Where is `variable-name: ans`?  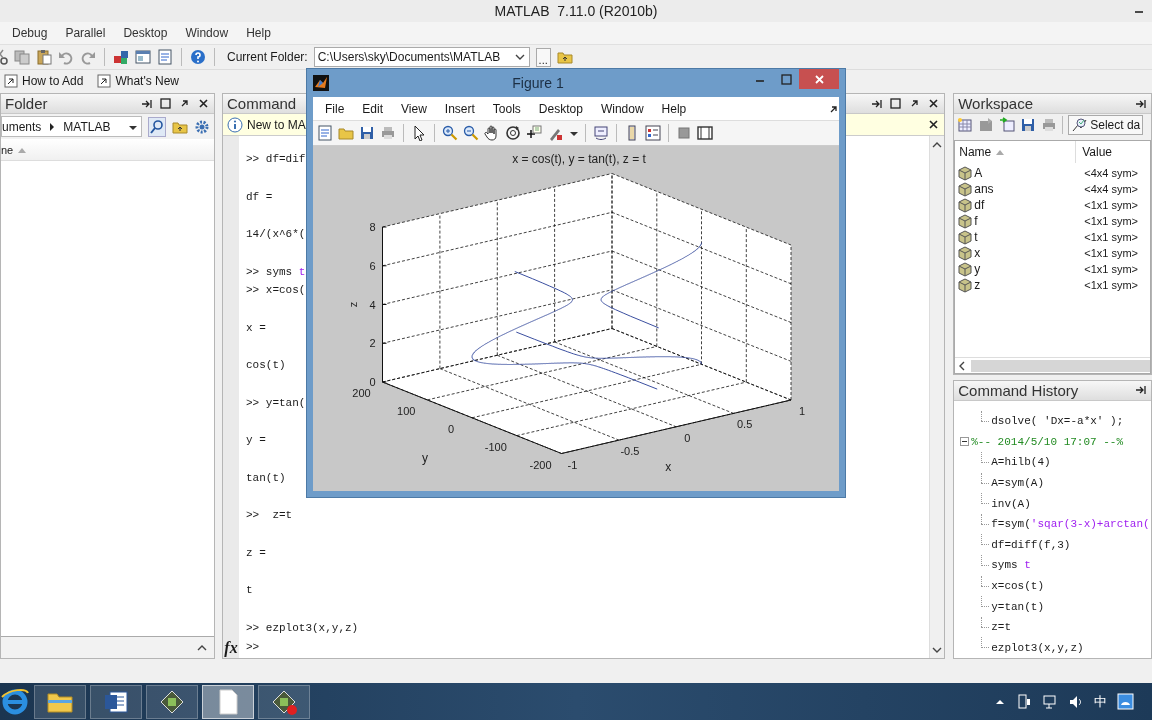
variable-name: ans is located at coordinates (984, 189).